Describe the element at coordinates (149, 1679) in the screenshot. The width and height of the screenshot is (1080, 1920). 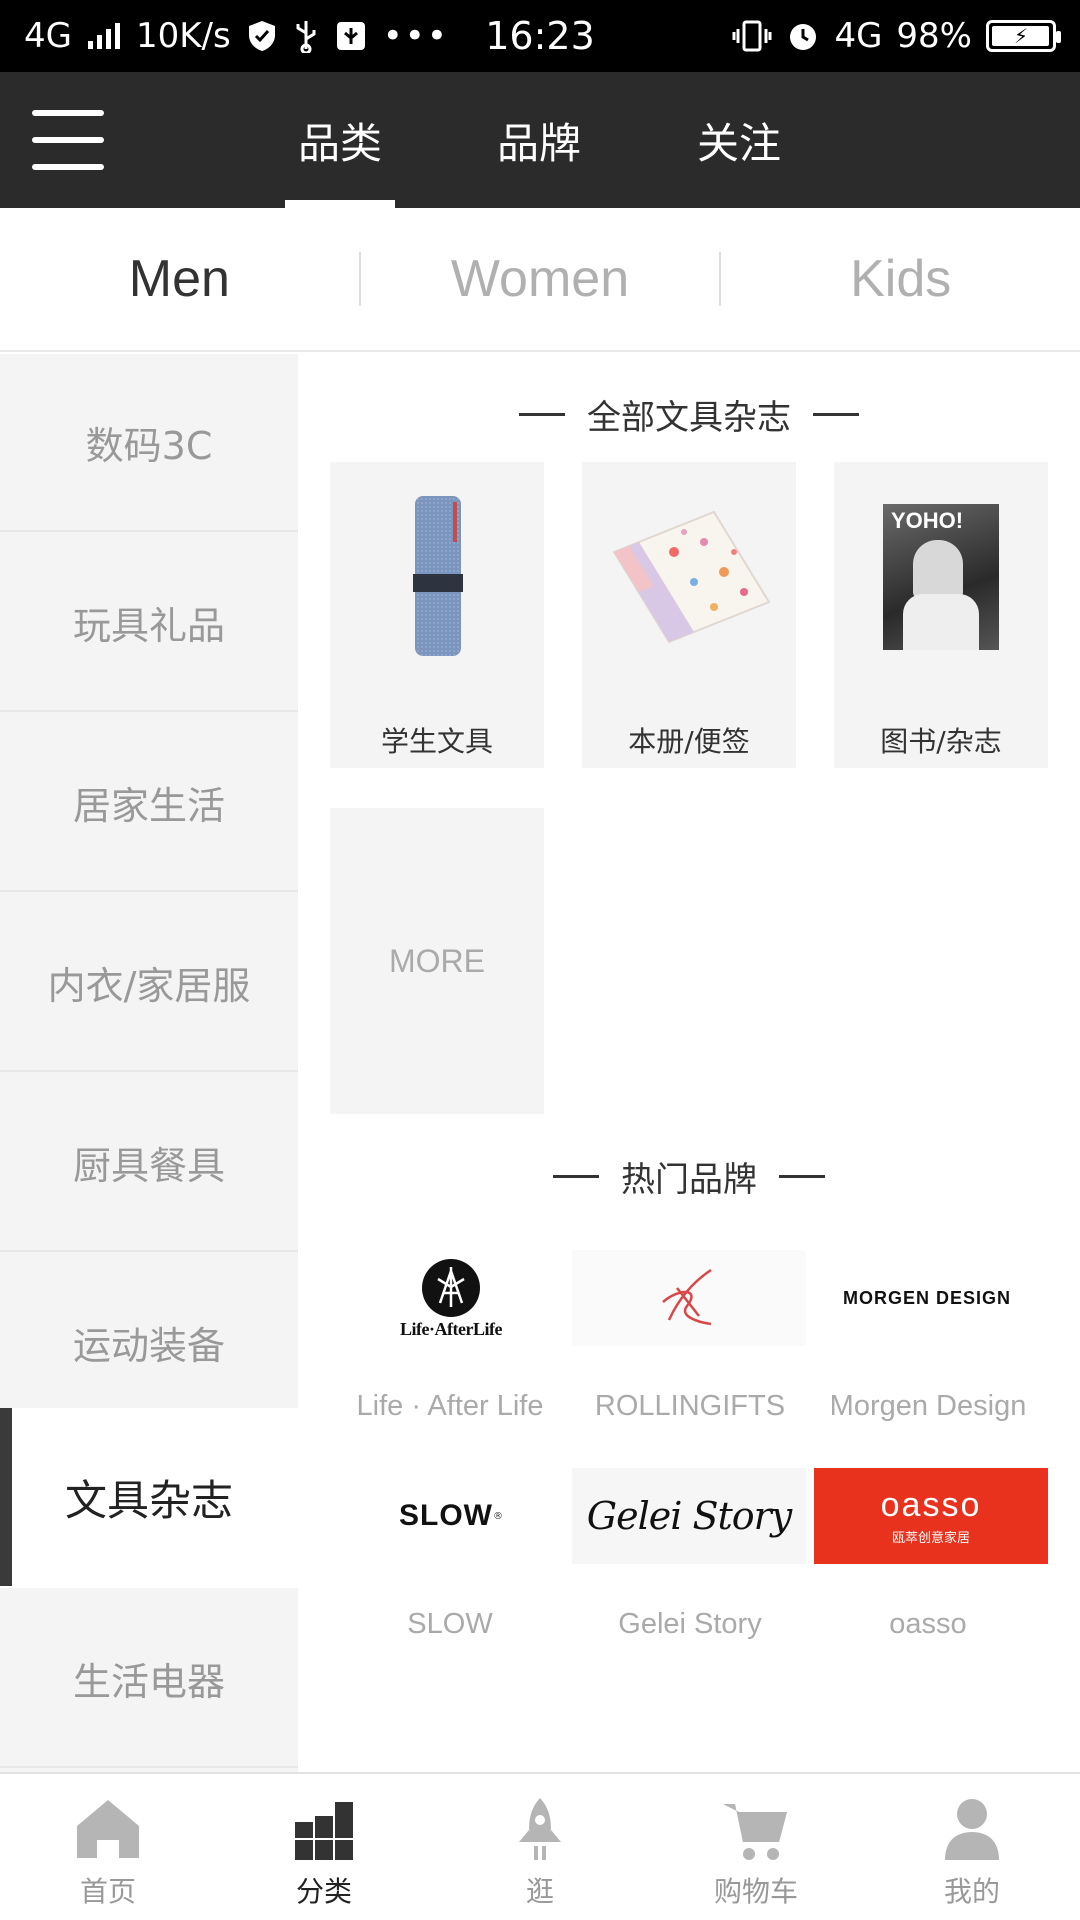
I see `sidebar-item-appliances: 生活电器` at that location.